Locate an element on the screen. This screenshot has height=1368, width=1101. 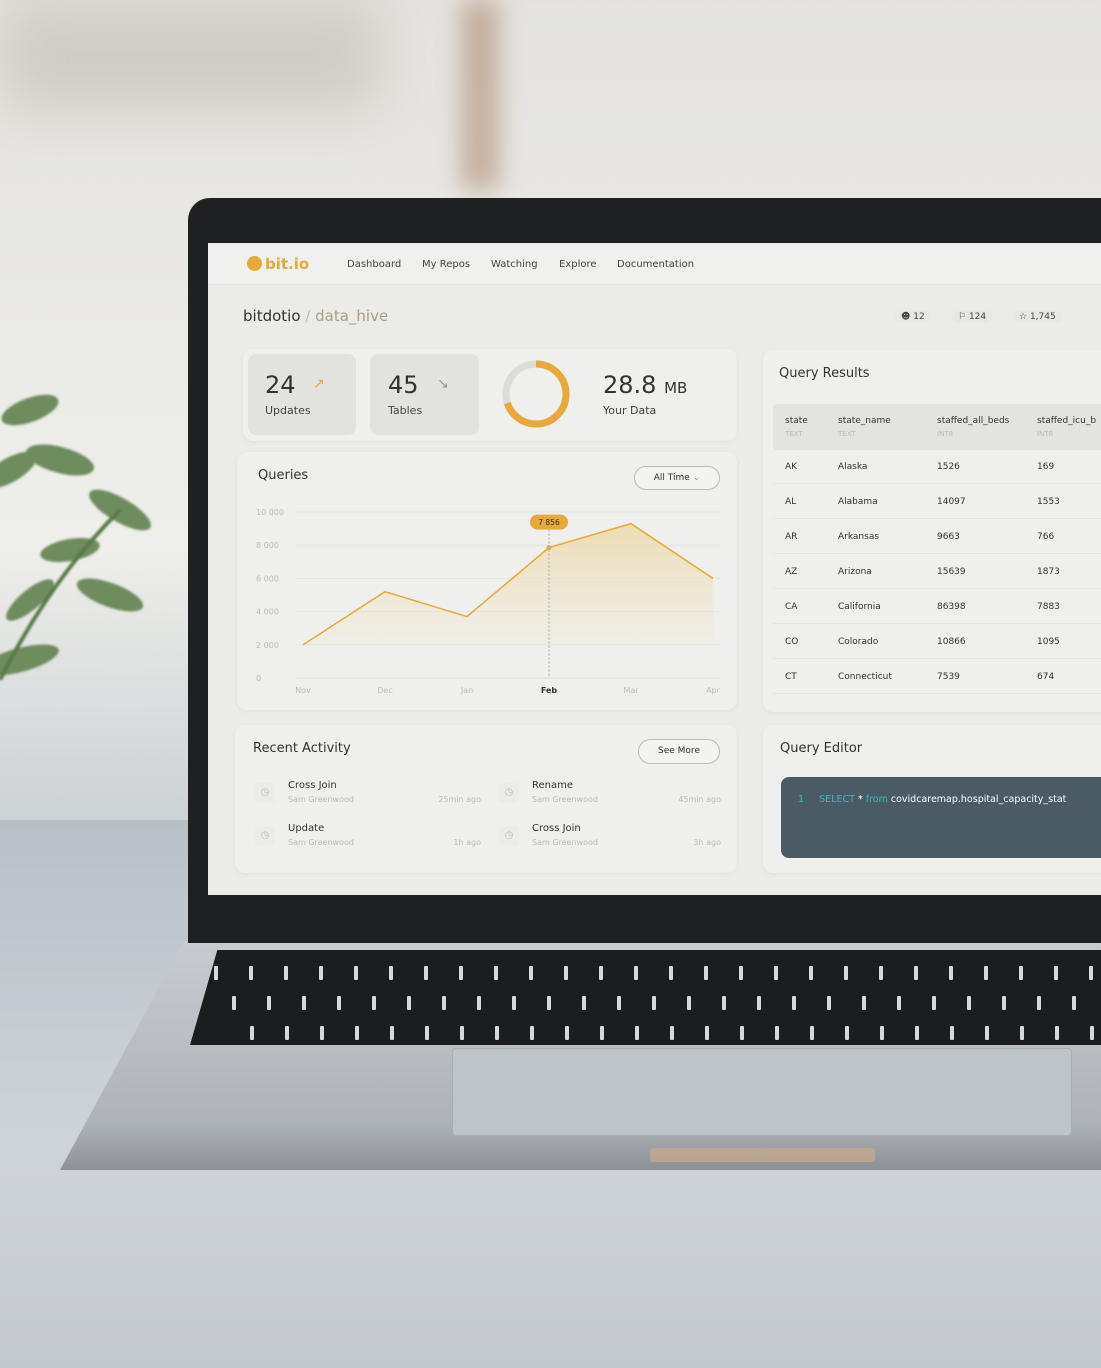
y-tick-label: 2 000 is located at coordinates (267, 645).